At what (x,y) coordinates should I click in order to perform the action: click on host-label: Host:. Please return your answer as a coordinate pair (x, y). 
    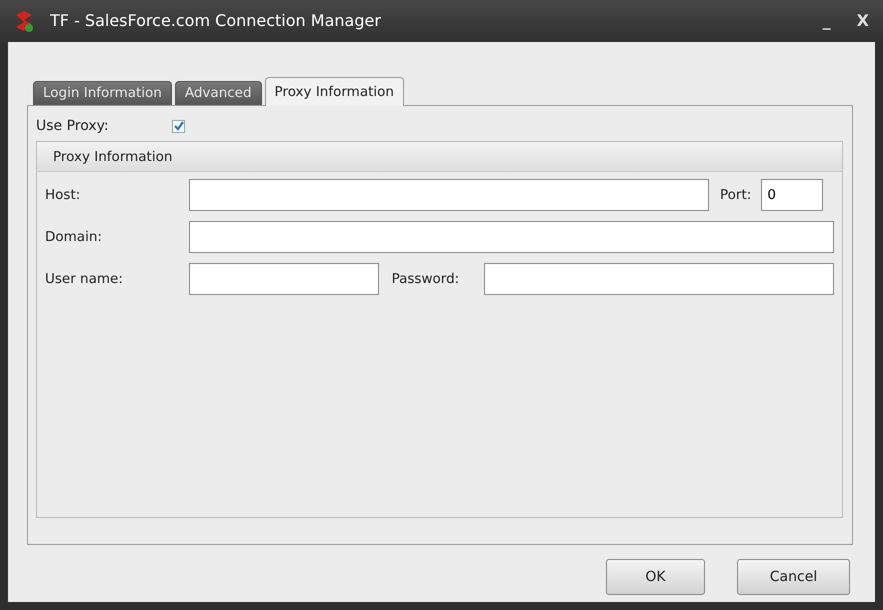
    Looking at the image, I should click on (63, 195).